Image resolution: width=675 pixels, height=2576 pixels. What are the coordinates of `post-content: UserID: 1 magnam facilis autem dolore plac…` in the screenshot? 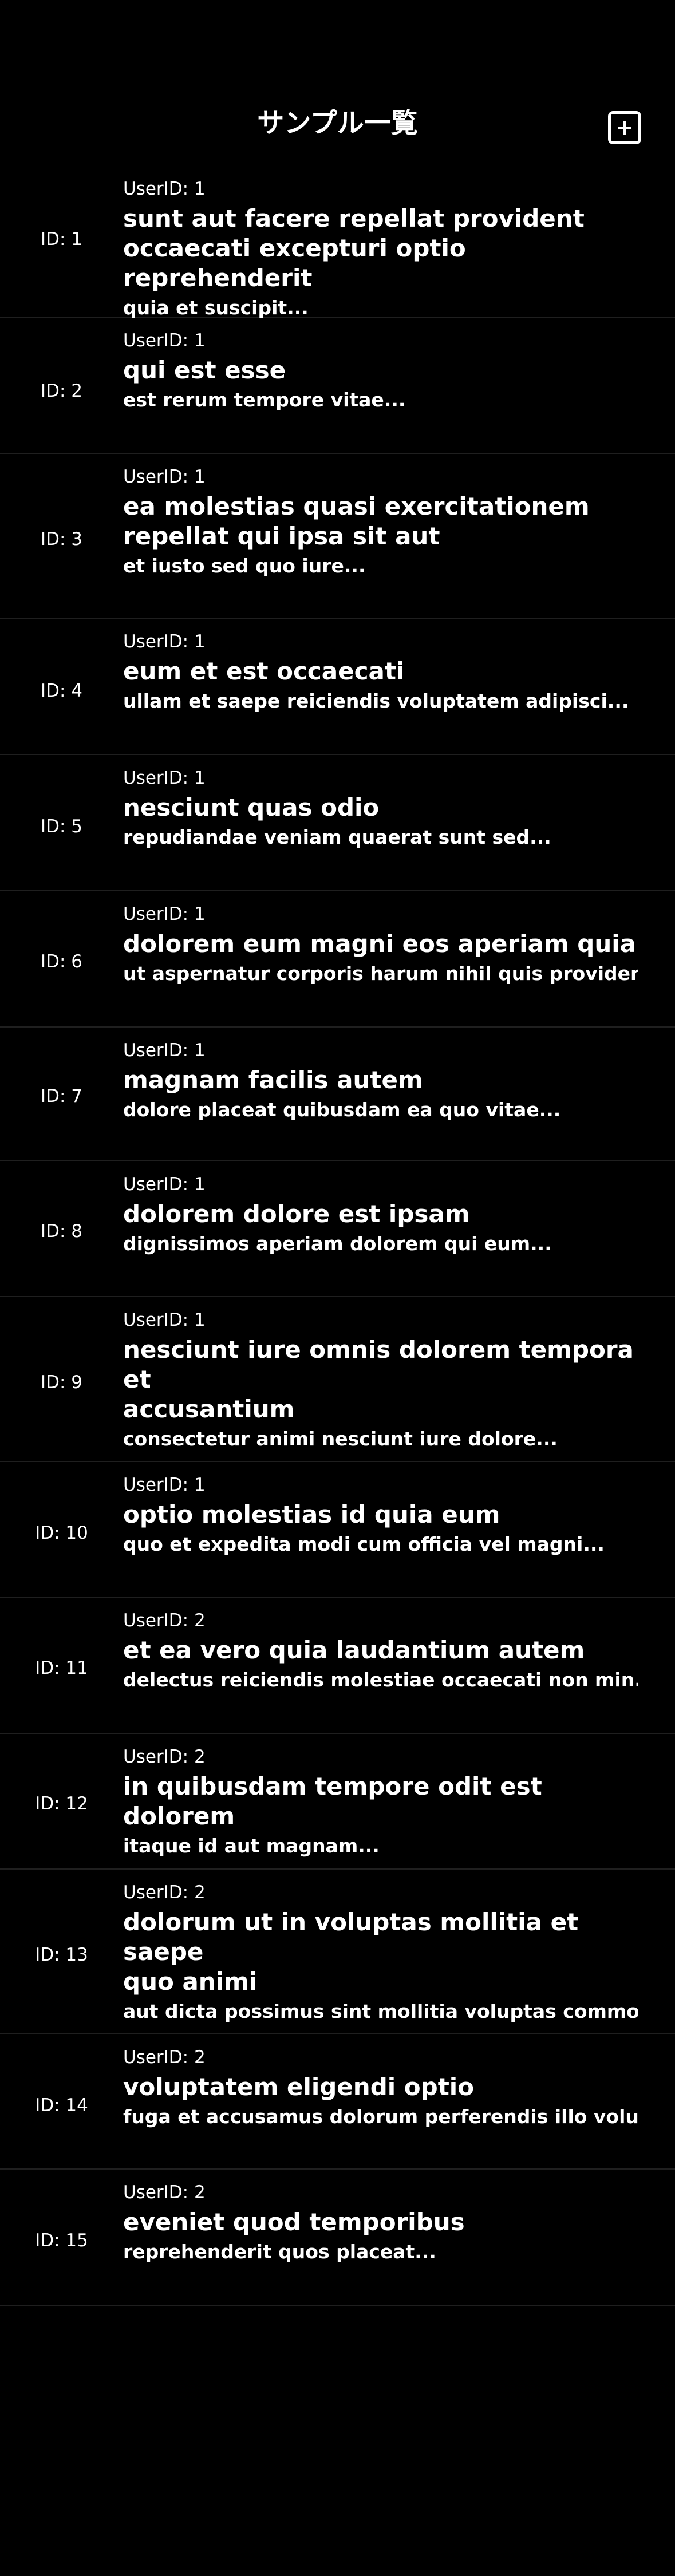 It's located at (380, 1081).